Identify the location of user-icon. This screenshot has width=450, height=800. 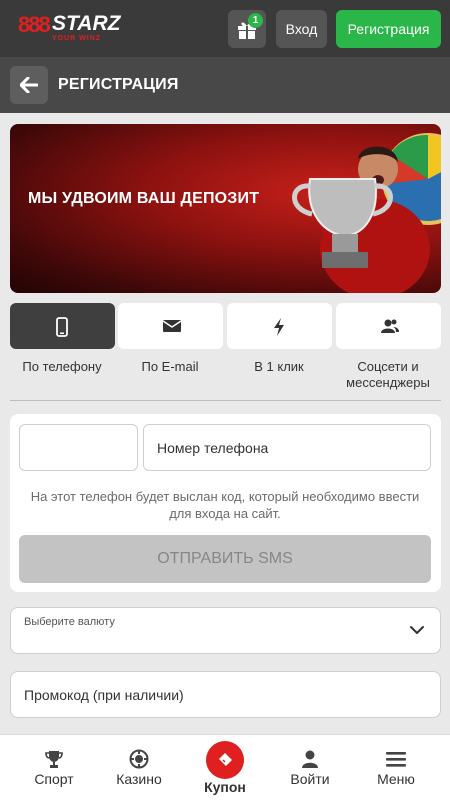
(310, 759).